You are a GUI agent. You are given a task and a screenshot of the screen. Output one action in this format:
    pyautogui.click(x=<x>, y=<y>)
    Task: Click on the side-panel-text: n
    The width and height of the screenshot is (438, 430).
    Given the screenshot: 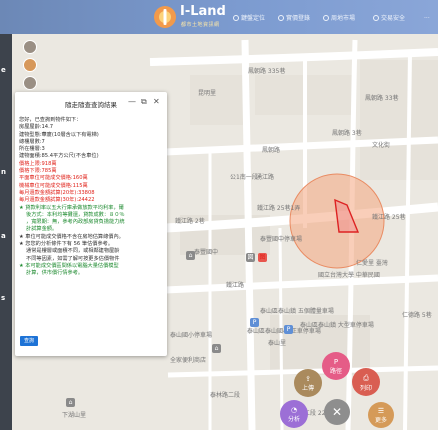 What is the action you would take?
    pyautogui.click(x=3, y=172)
    